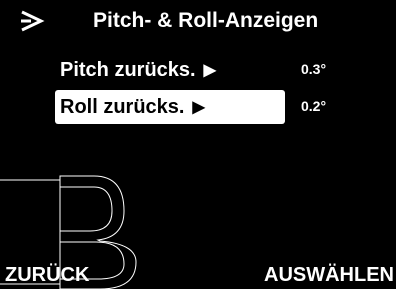  I want to click on menu-item-pitch-reset: Pitch zurücks. ▶, so click(170, 70).